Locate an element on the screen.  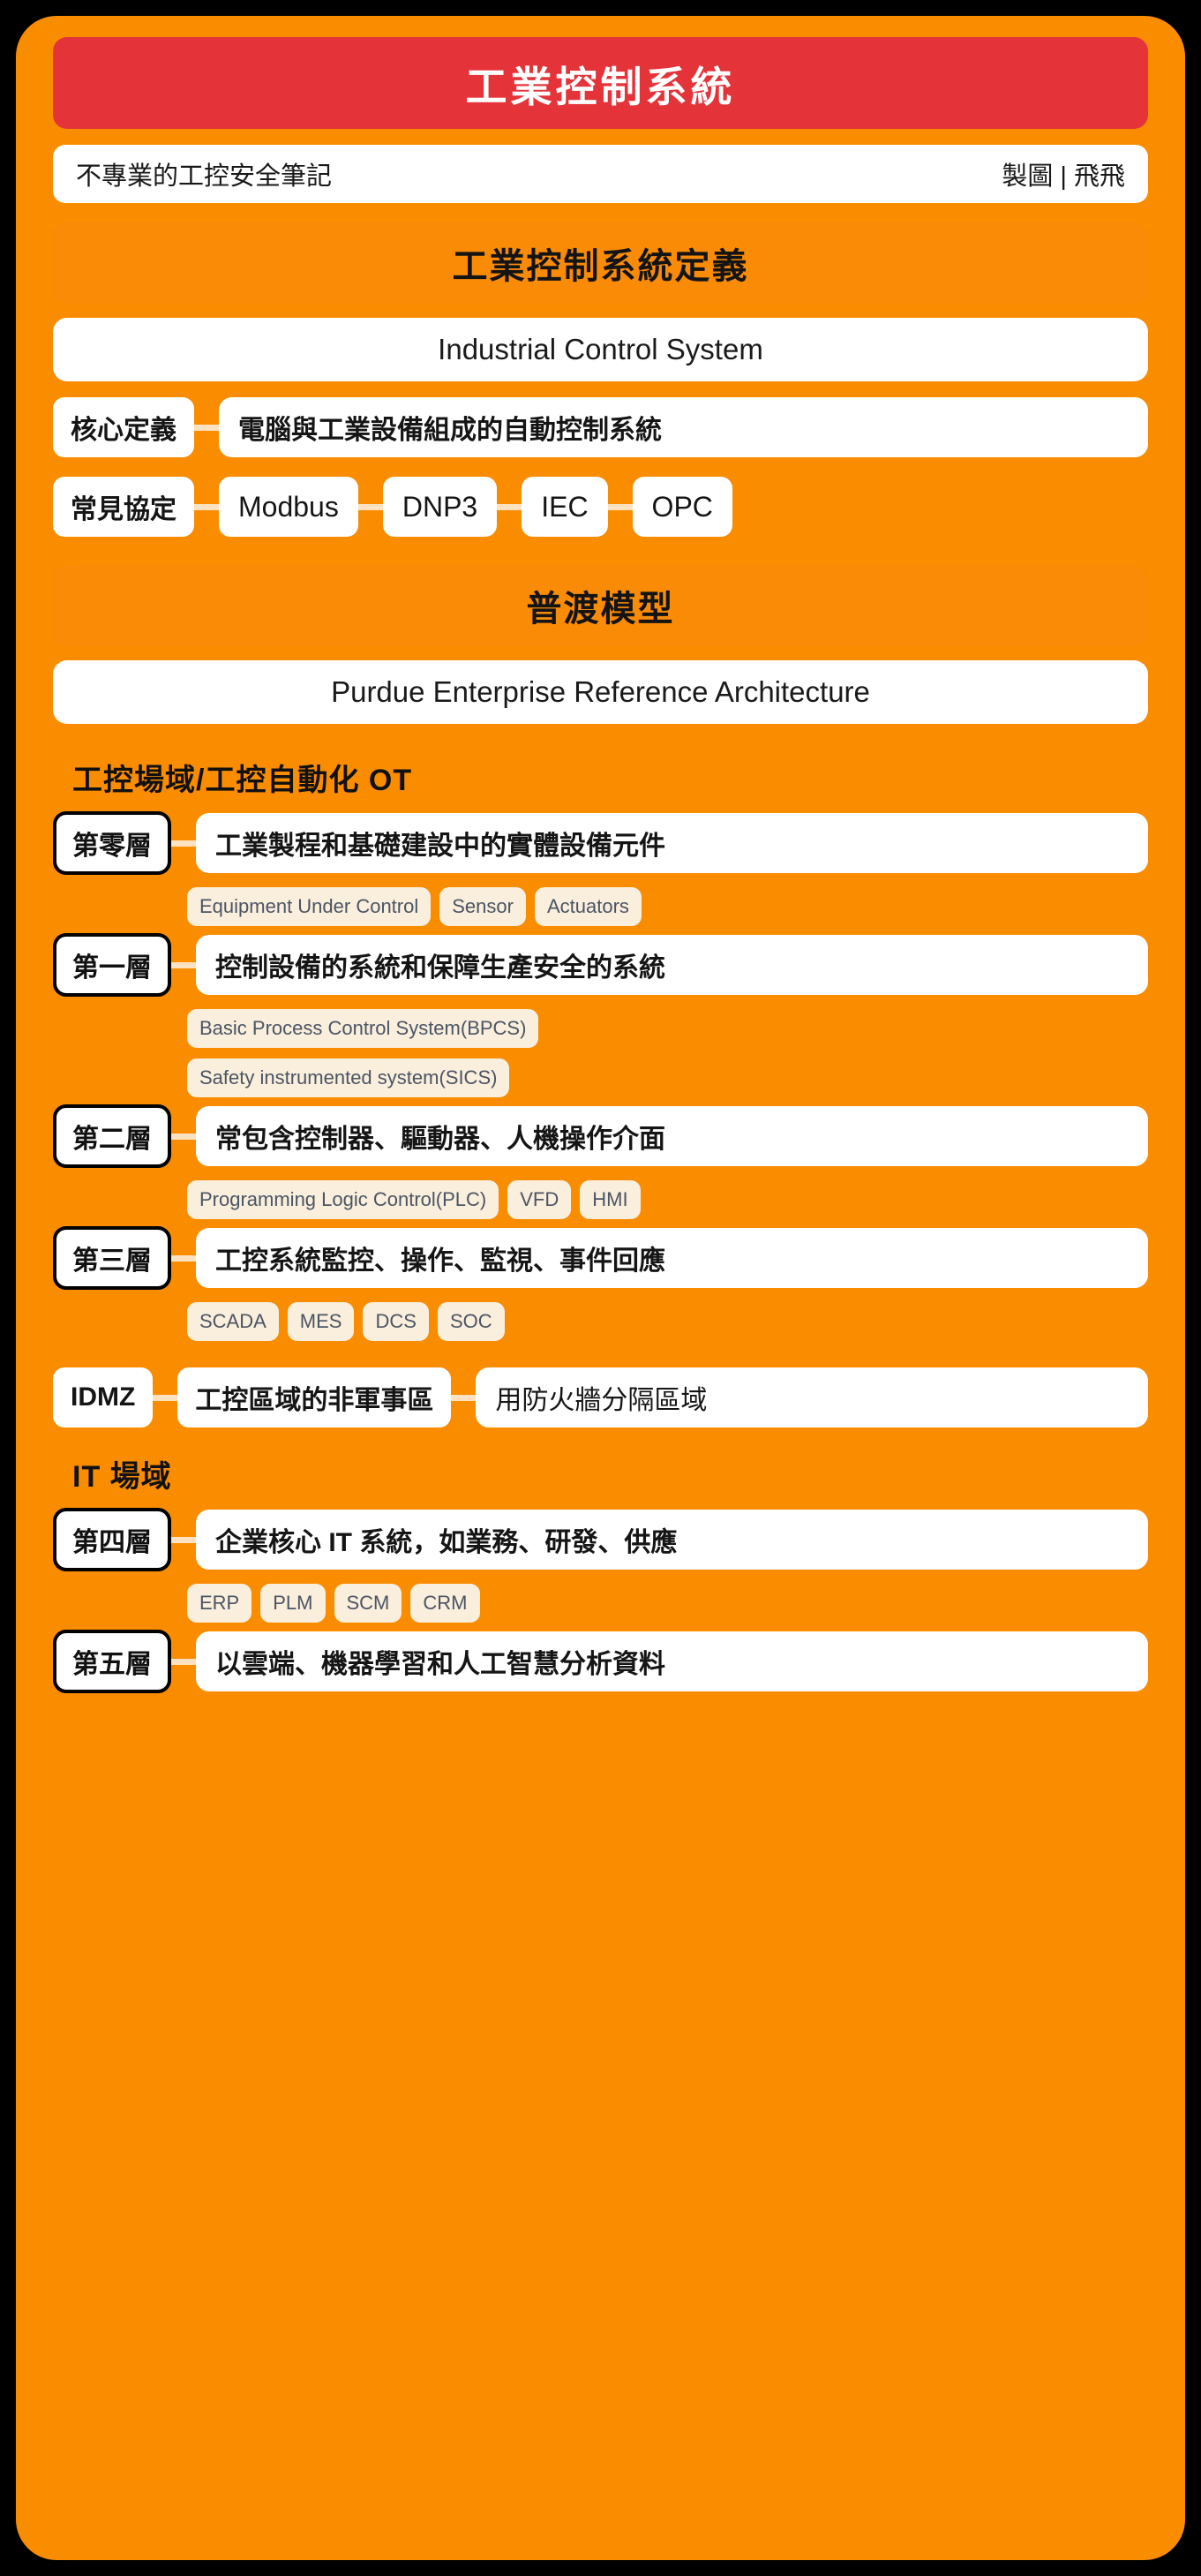
section-title-definition: 工業控制系統定義 is located at coordinates (600, 267).